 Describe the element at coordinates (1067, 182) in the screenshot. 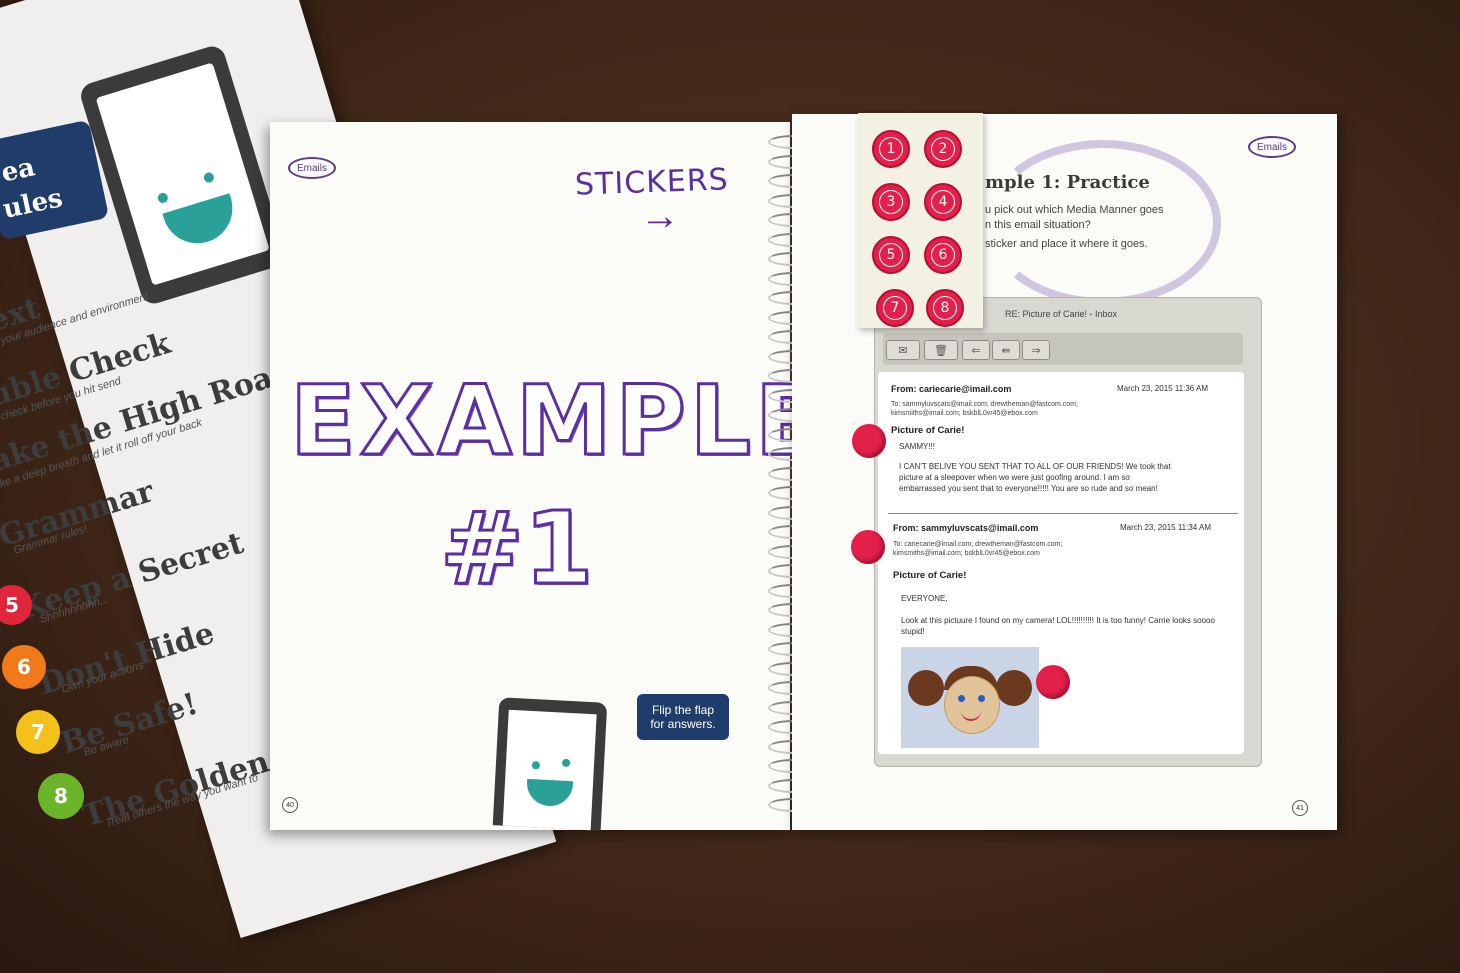

I see `practice-title: mple 1: Practice` at that location.